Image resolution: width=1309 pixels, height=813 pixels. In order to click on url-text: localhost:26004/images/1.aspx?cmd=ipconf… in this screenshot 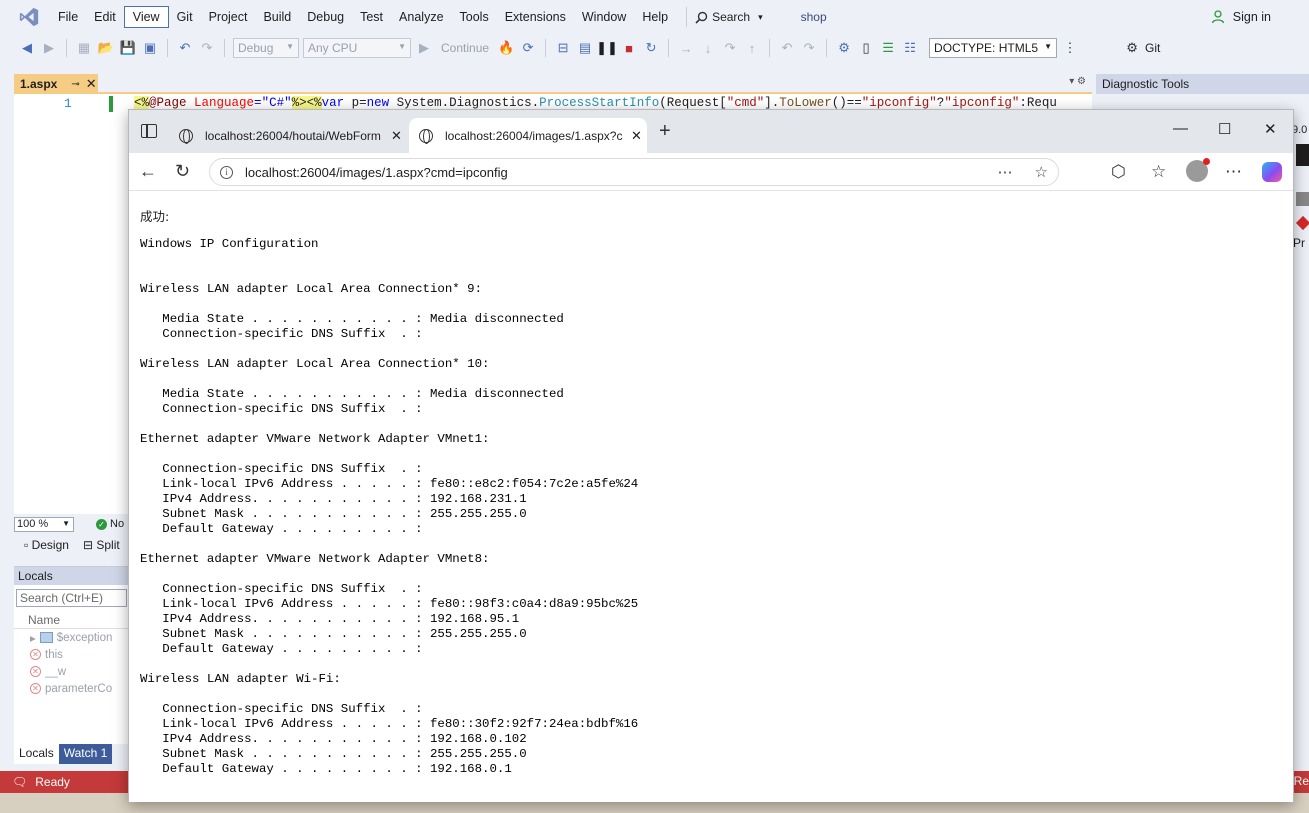, I will do `click(376, 172)`.